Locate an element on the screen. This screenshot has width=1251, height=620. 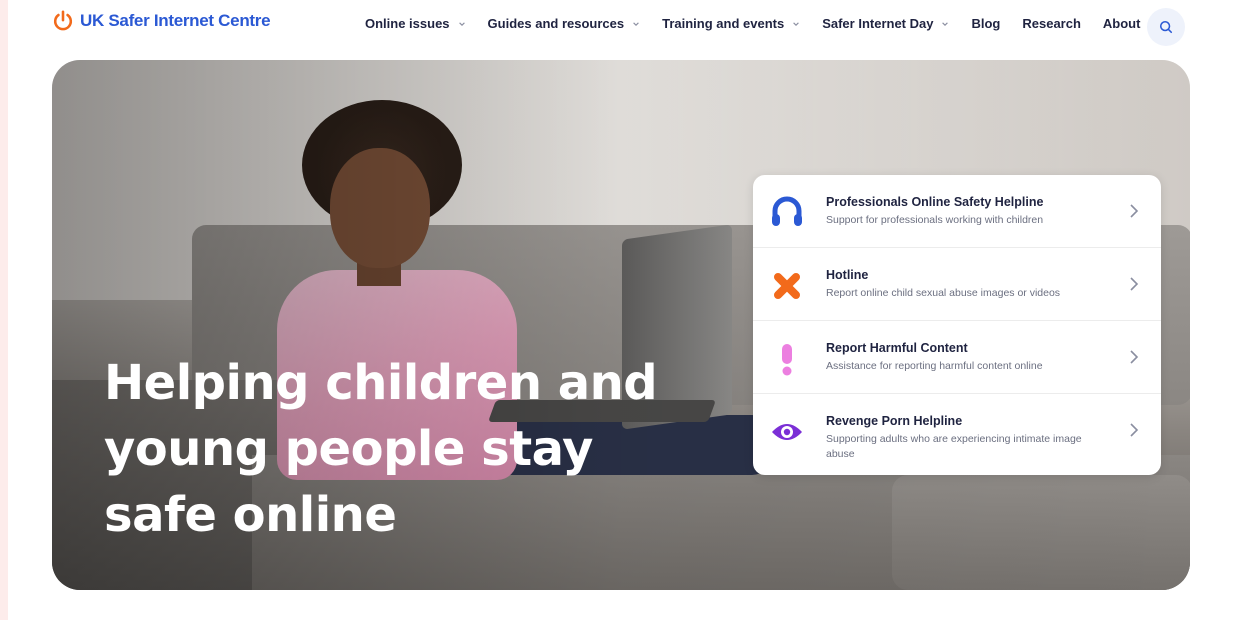
hero-title-line: young people stay is located at coordinates (348, 449).